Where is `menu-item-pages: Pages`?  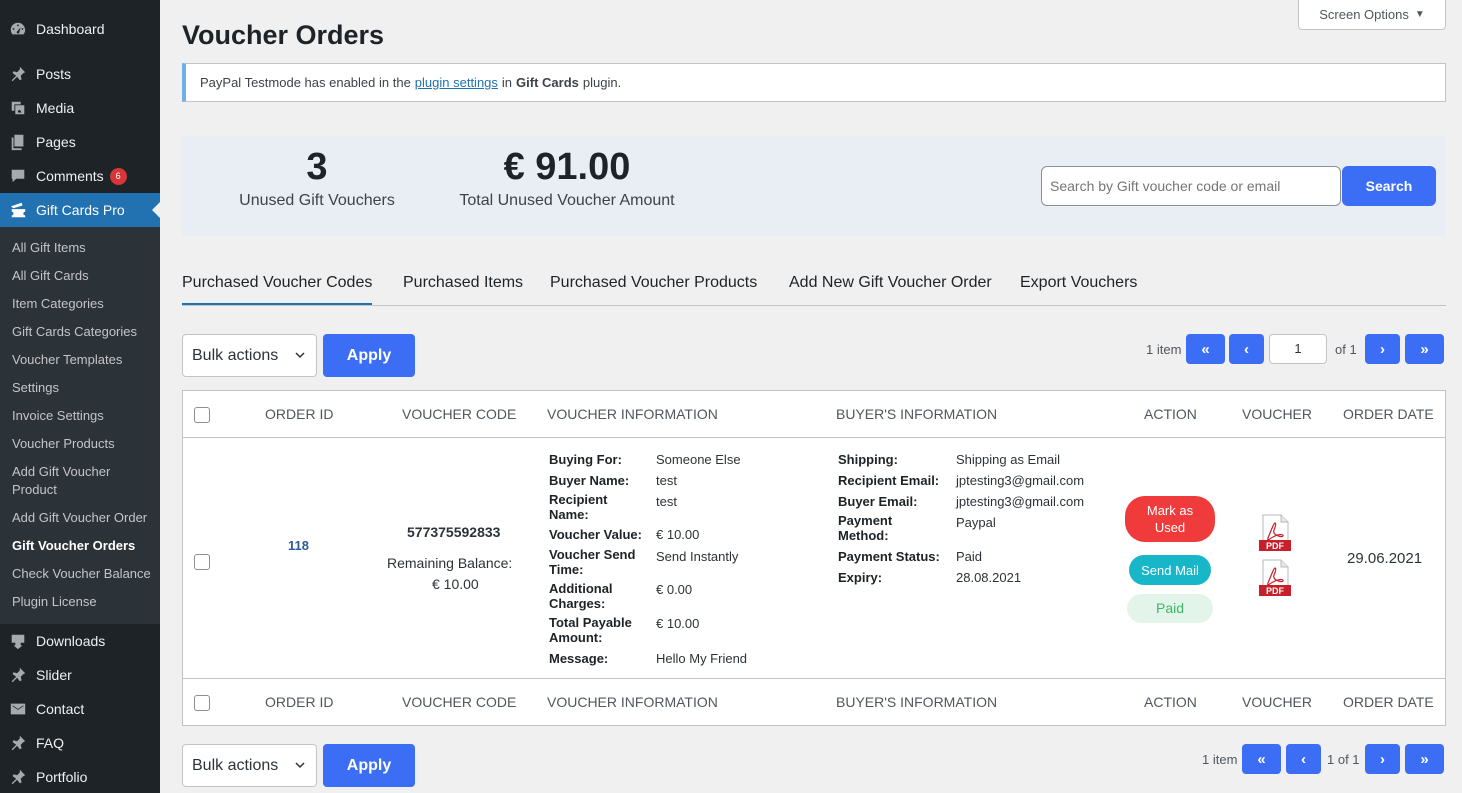 menu-item-pages: Pages is located at coordinates (80, 142).